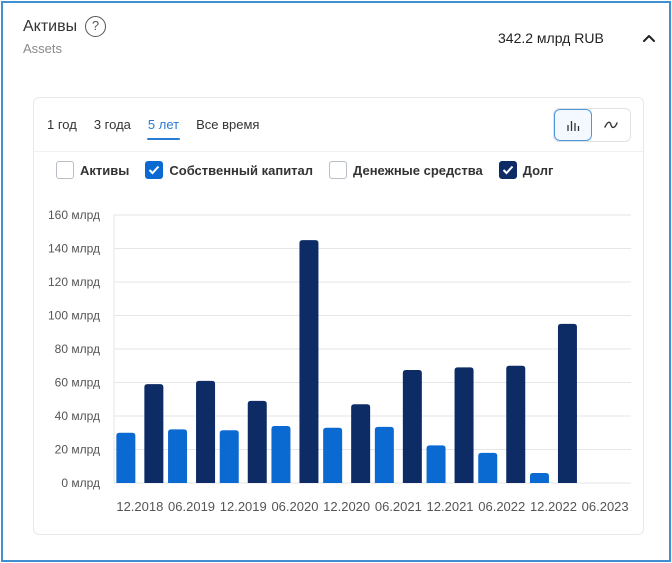 The height and width of the screenshot is (563, 672). Describe the element at coordinates (77, 416) in the screenshot. I see `y-tick-label: 40 млрд` at that location.